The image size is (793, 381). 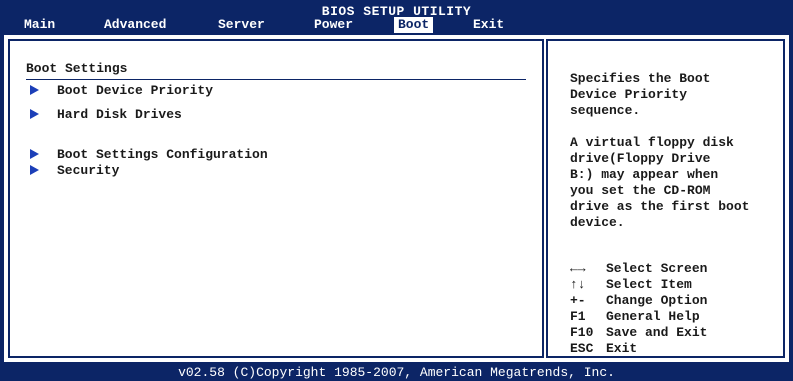 What do you see at coordinates (39, 25) in the screenshot?
I see `tab-main: Main` at bounding box center [39, 25].